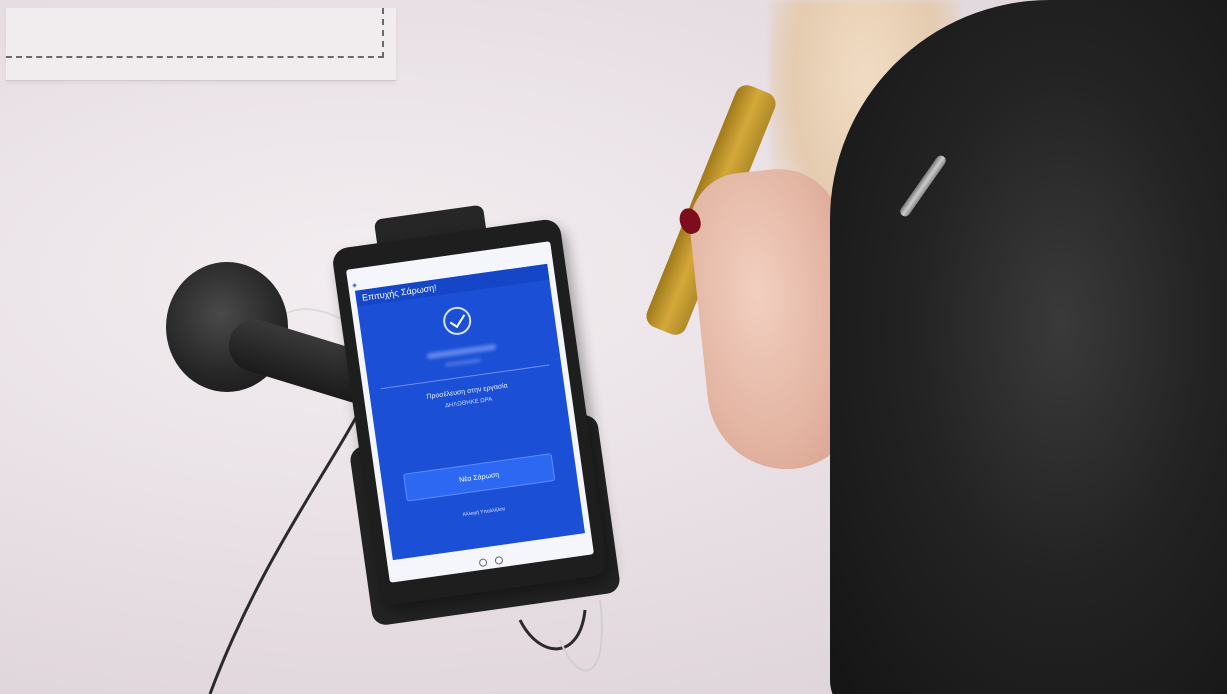 This screenshot has width=1227, height=694. Describe the element at coordinates (461, 351) in the screenshot. I see `blurred-employee-name` at that location.